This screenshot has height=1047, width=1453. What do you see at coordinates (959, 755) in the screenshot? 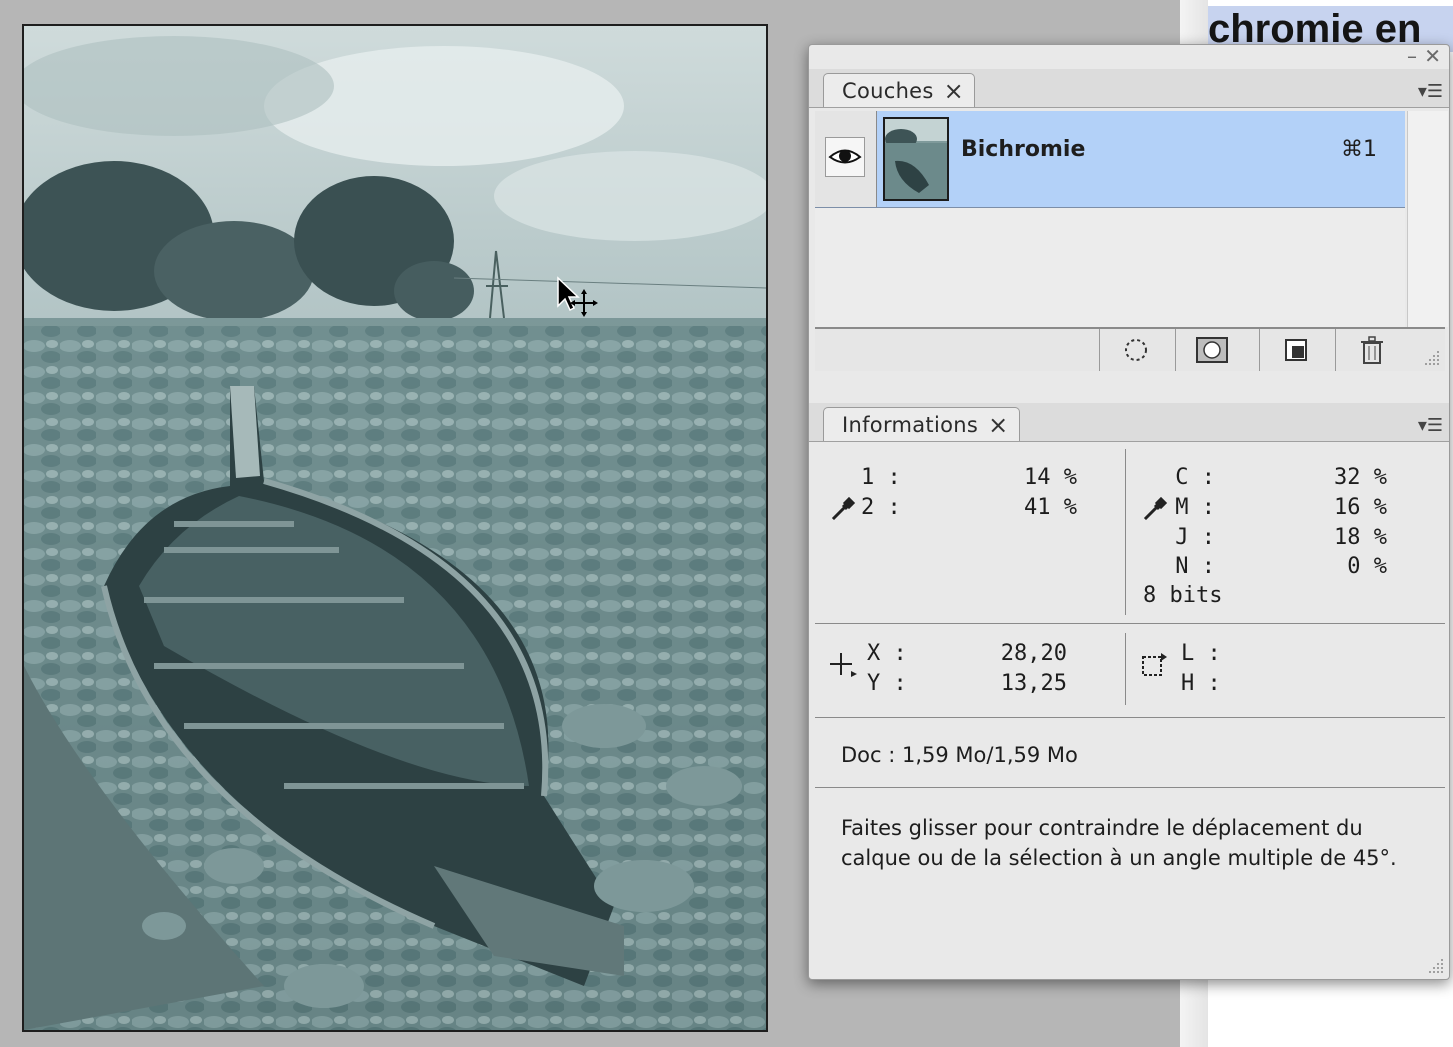
I see `document-size-status: Doc : 1,59 Mo/1,59 Mo` at bounding box center [959, 755].